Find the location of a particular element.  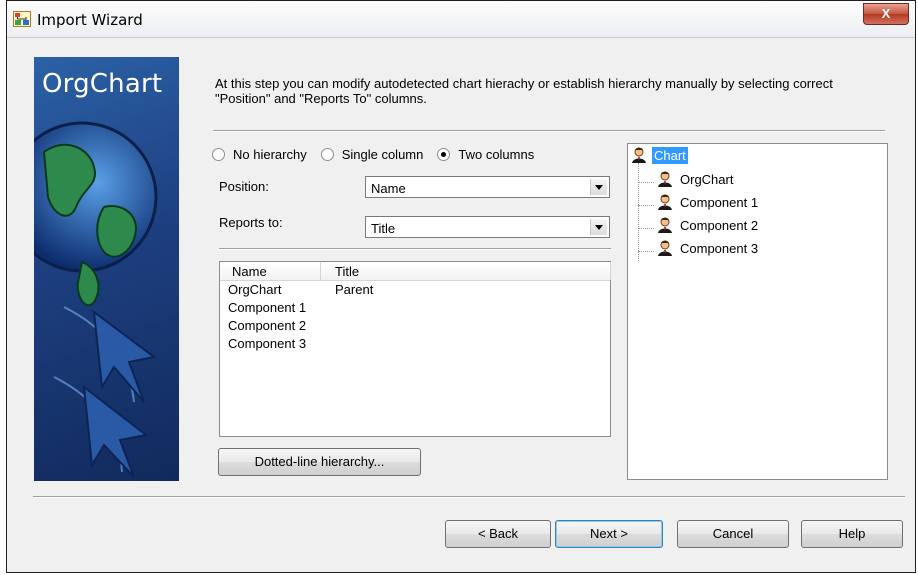

close-button: X is located at coordinates (886, 14).